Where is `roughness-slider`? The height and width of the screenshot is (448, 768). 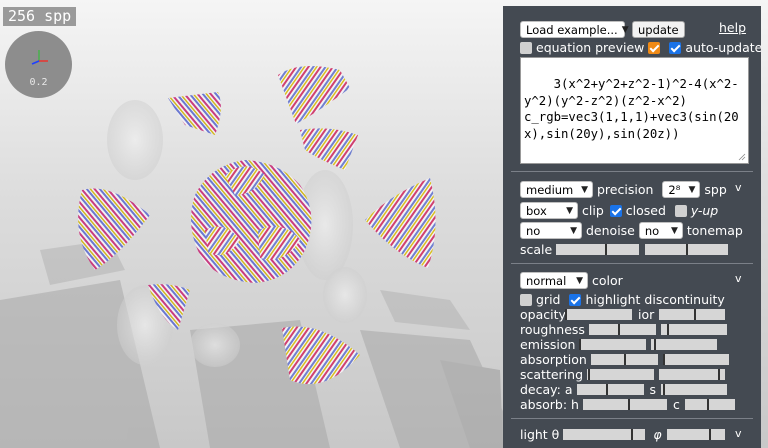 roughness-slider is located at coordinates (622, 329).